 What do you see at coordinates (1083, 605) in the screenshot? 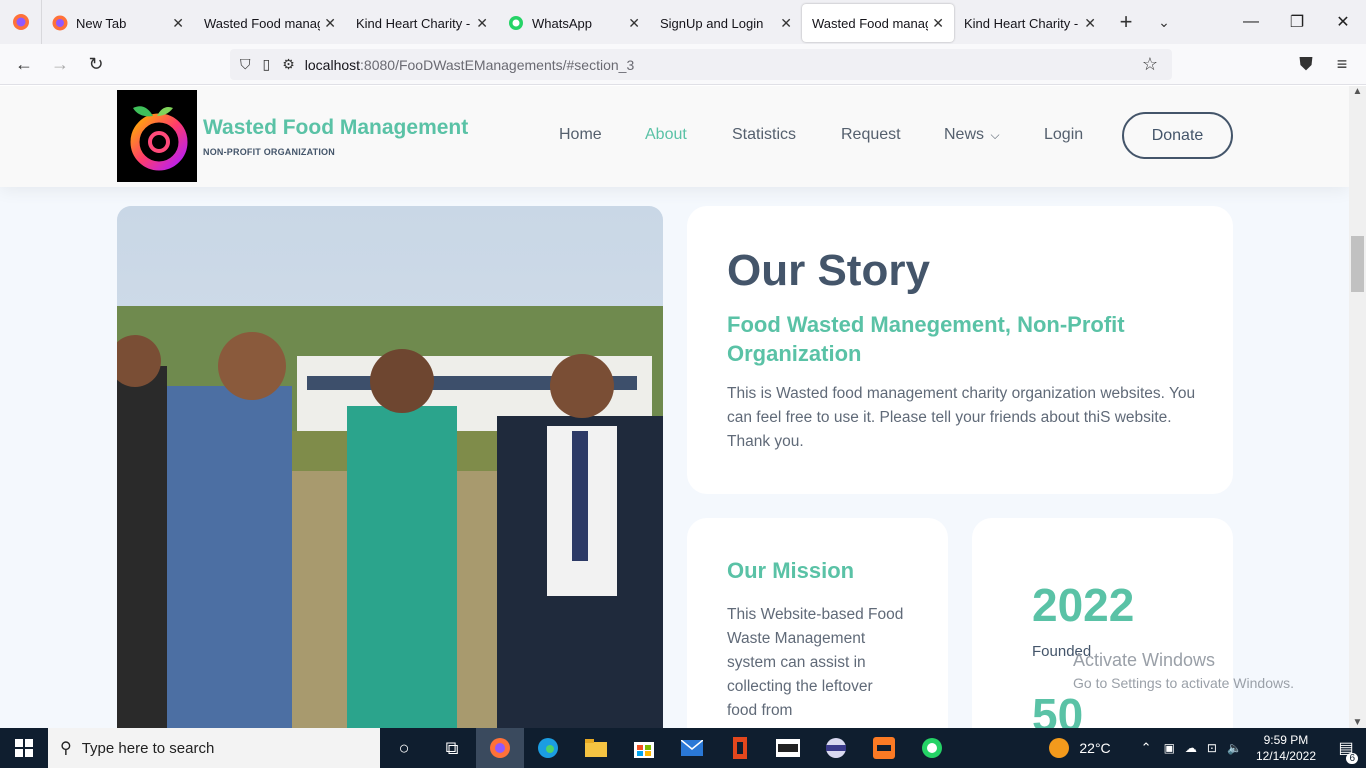
I see `stat-value: 2022` at bounding box center [1083, 605].